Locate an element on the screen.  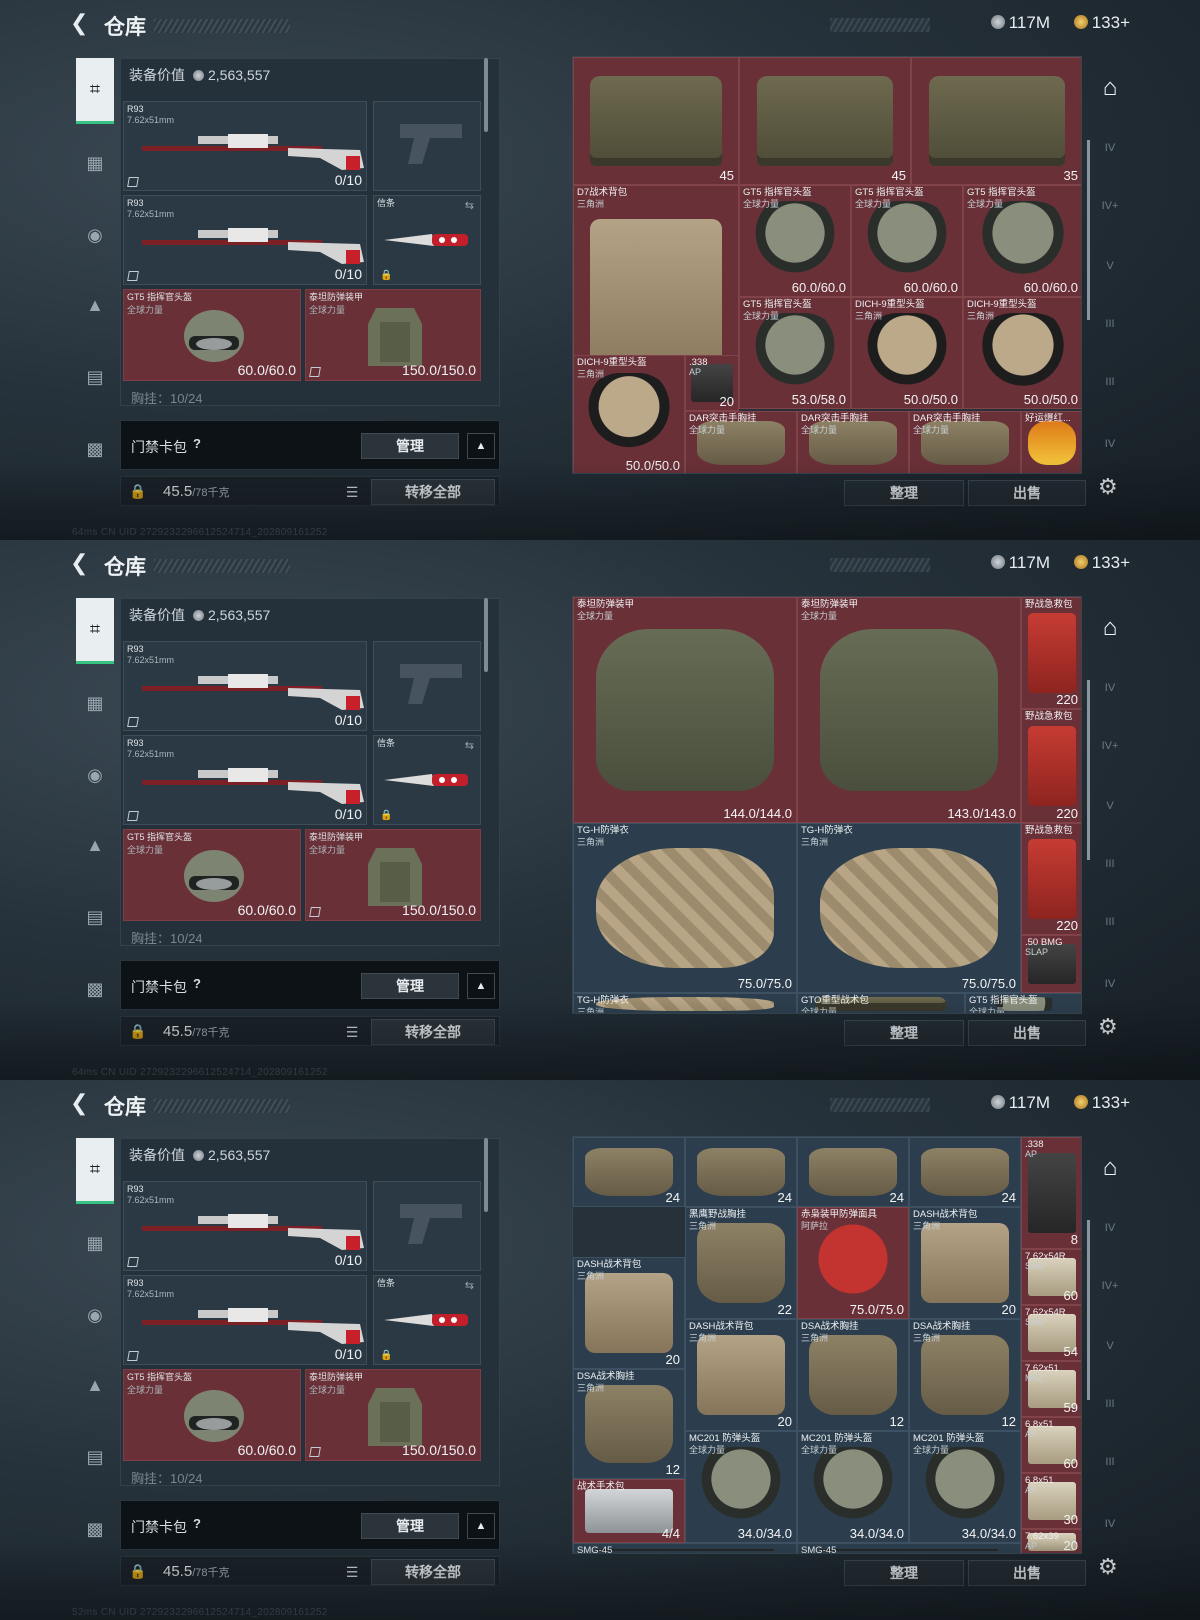
inventory-item: 45 is located at coordinates (656, 121).